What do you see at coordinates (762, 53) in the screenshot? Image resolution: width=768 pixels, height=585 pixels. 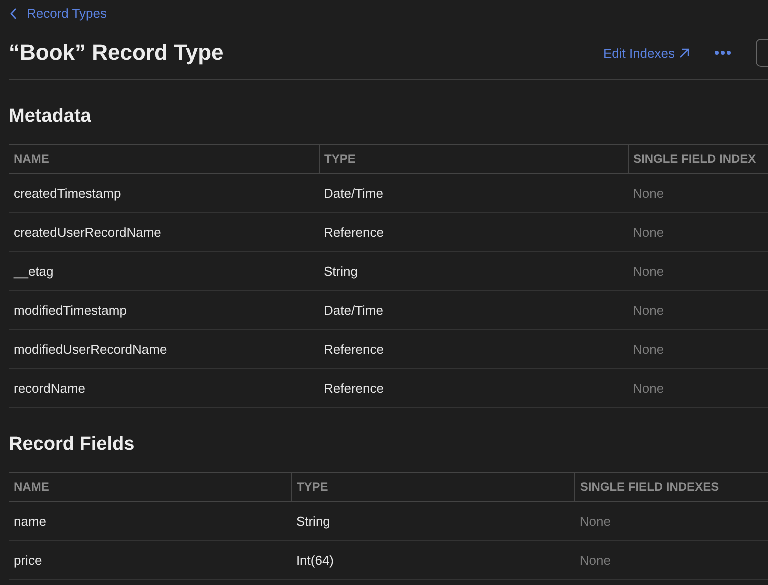 I see `button` at bounding box center [762, 53].